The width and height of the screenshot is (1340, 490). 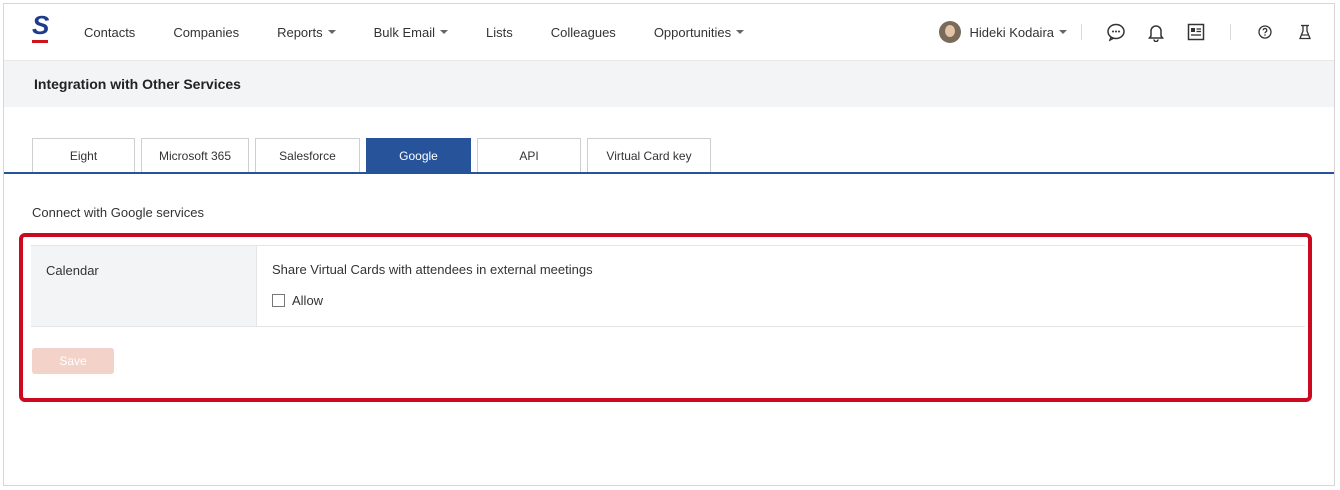 I want to click on nav-label: Lists, so click(x=499, y=32).